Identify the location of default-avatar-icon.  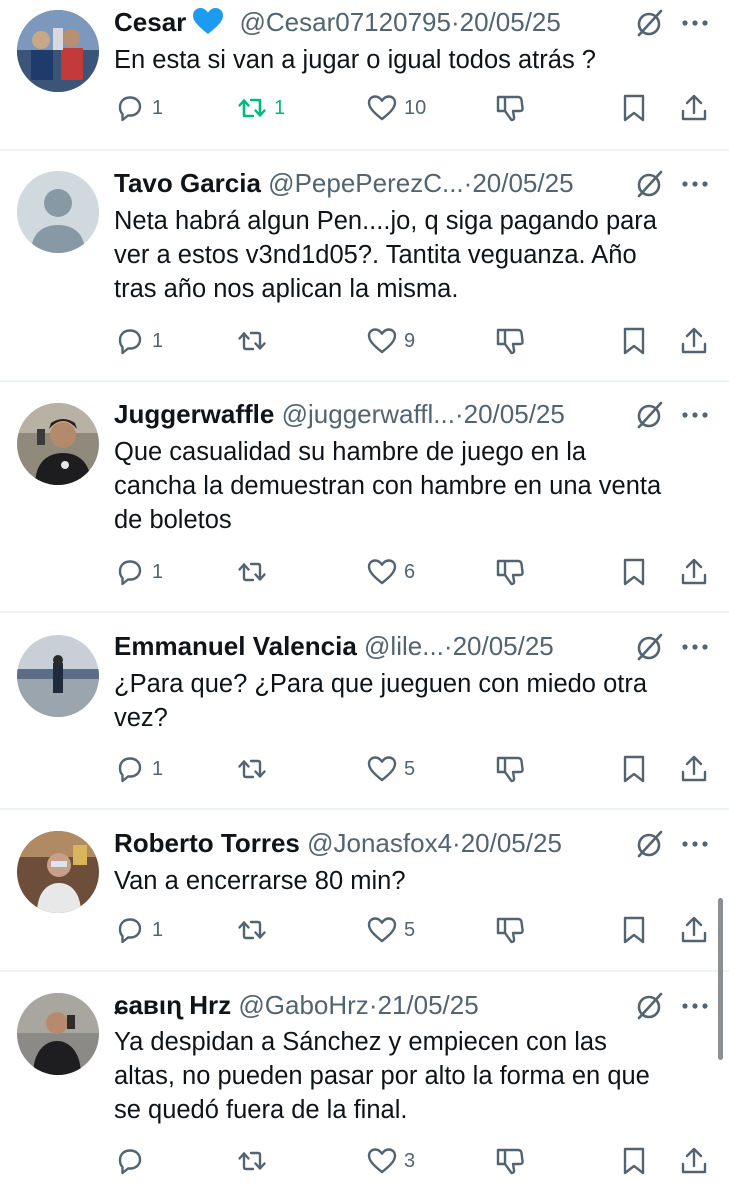
(58, 212).